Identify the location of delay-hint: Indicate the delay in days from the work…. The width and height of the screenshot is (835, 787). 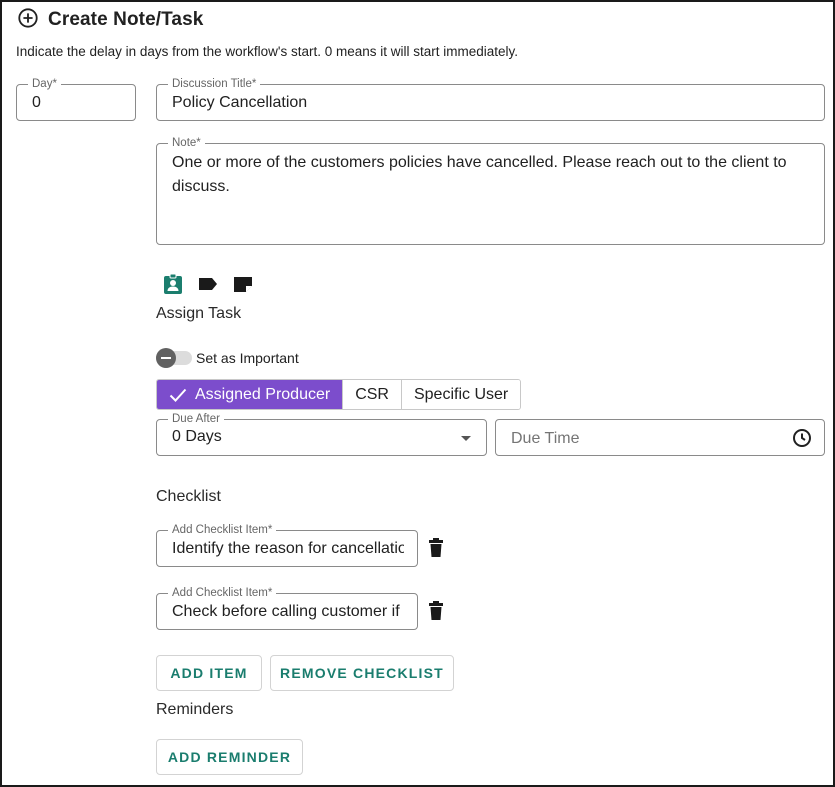
(267, 51).